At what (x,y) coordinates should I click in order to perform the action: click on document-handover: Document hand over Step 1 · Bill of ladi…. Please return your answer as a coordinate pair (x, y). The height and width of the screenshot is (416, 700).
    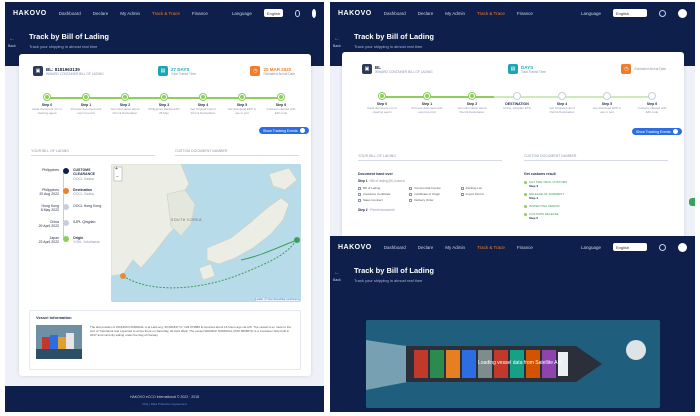
    Looking at the image, I should click on (433, 192).